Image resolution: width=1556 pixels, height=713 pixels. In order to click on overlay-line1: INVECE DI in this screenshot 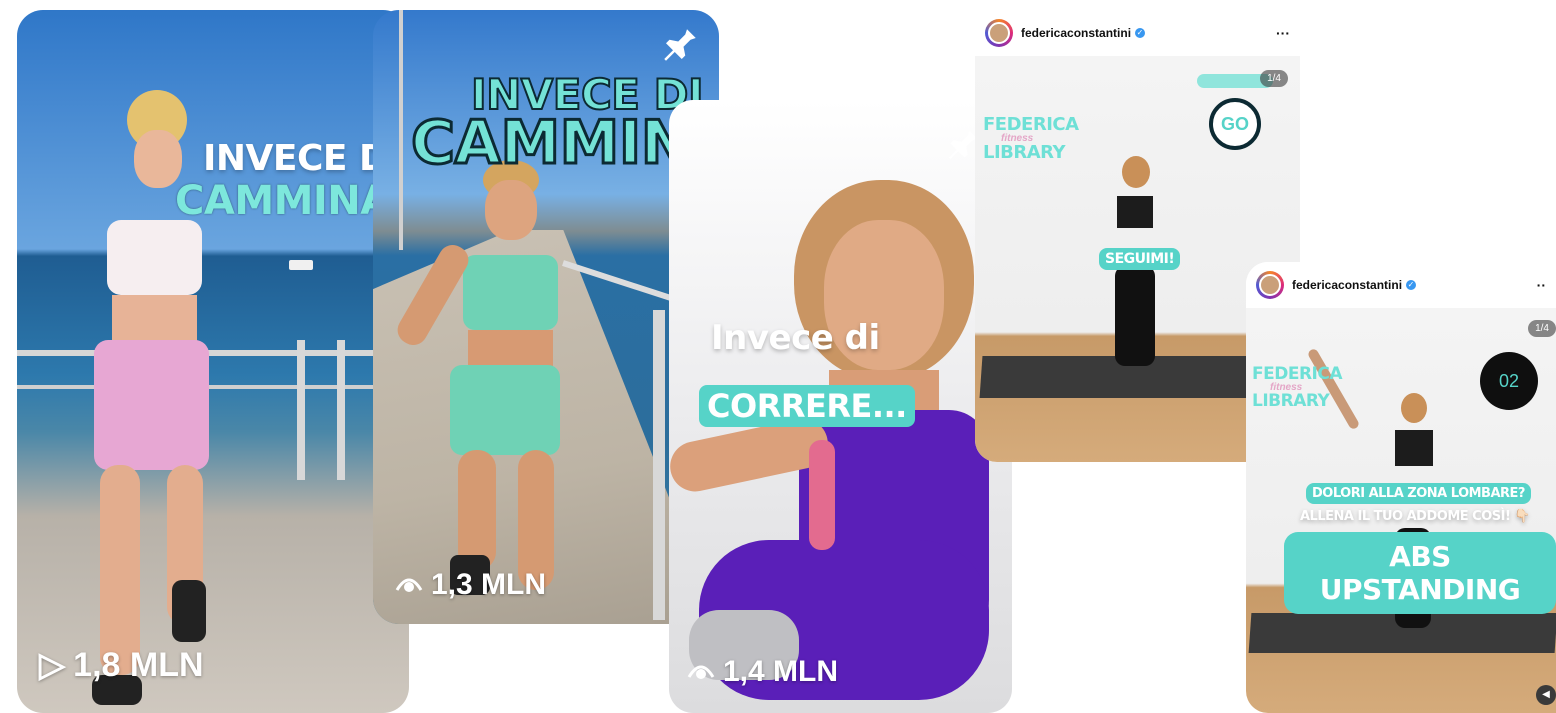, I will do `click(302, 158)`.